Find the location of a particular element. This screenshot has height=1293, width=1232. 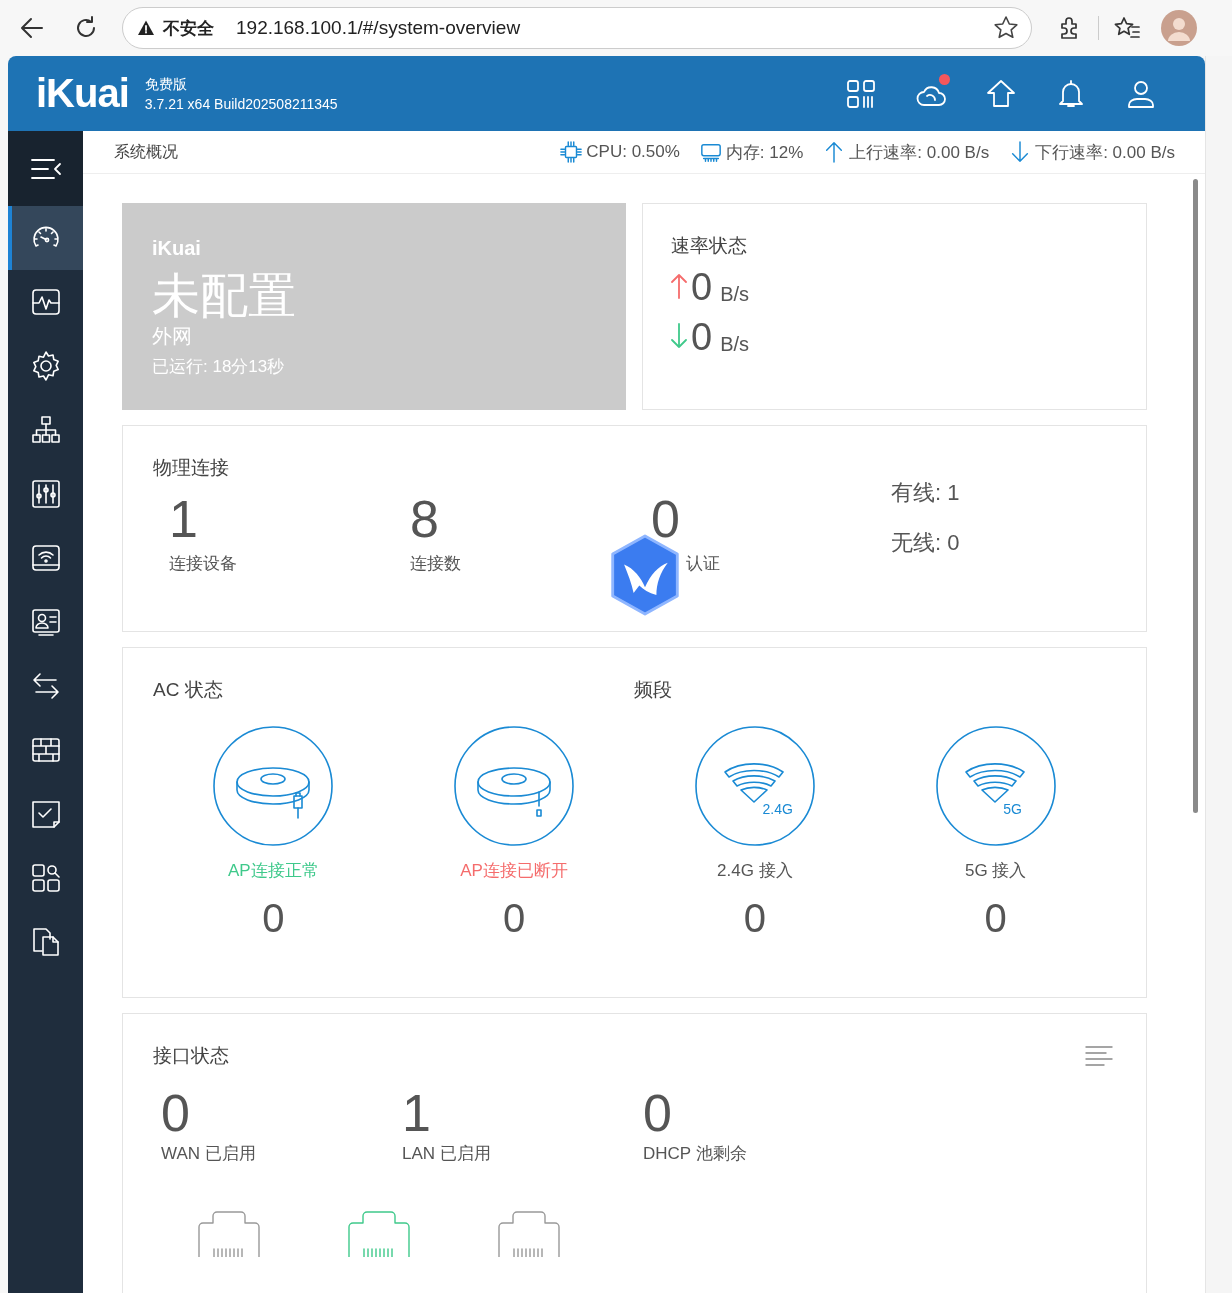

checklist-icon is located at coordinates (45, 814).